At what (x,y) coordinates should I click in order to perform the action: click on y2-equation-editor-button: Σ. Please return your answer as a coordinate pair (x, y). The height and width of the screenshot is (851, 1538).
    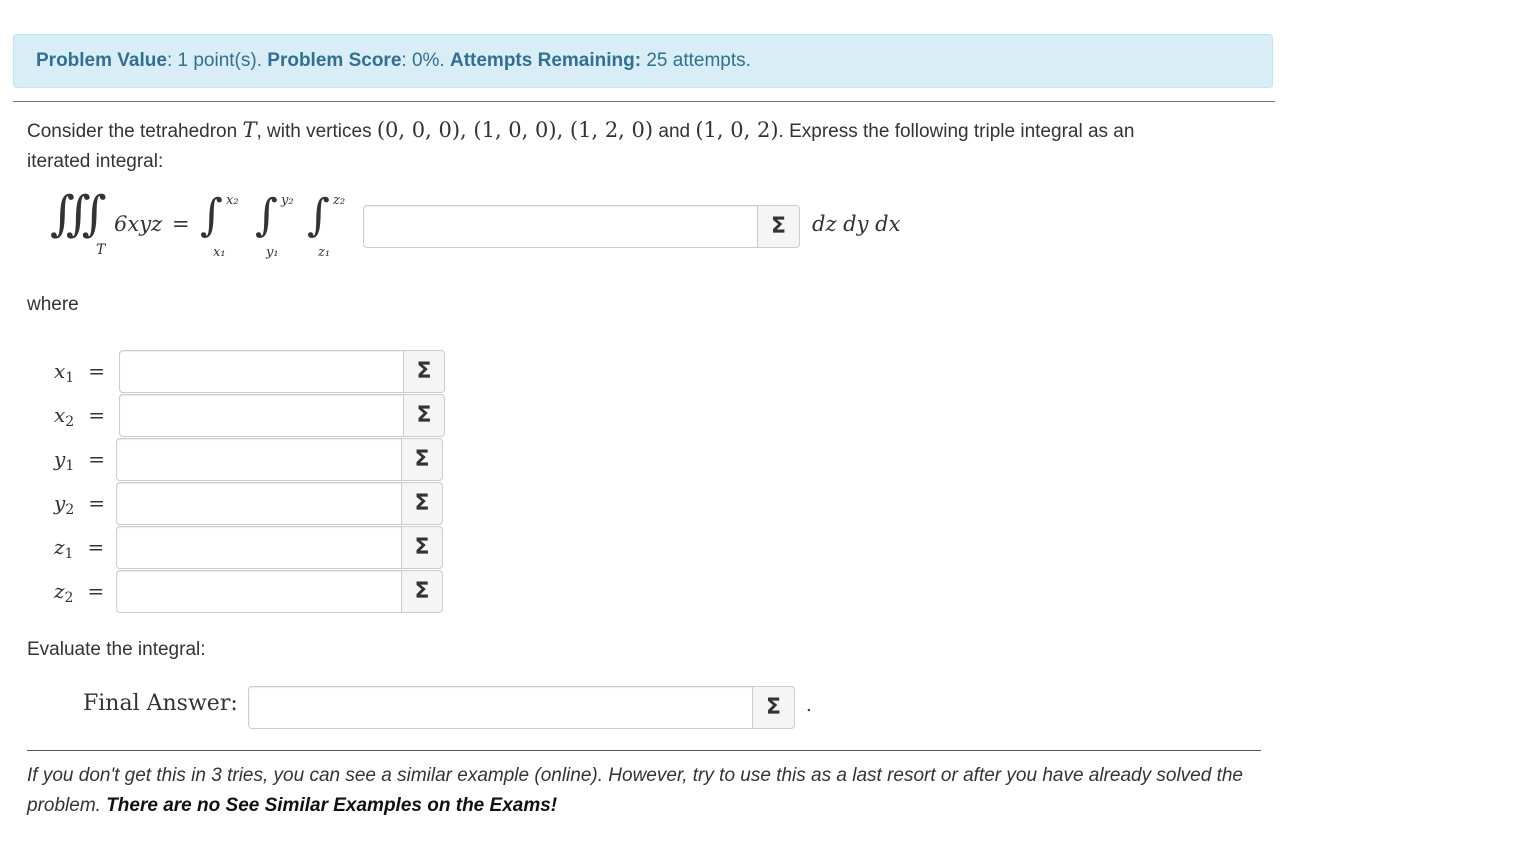
    Looking at the image, I should click on (422, 503).